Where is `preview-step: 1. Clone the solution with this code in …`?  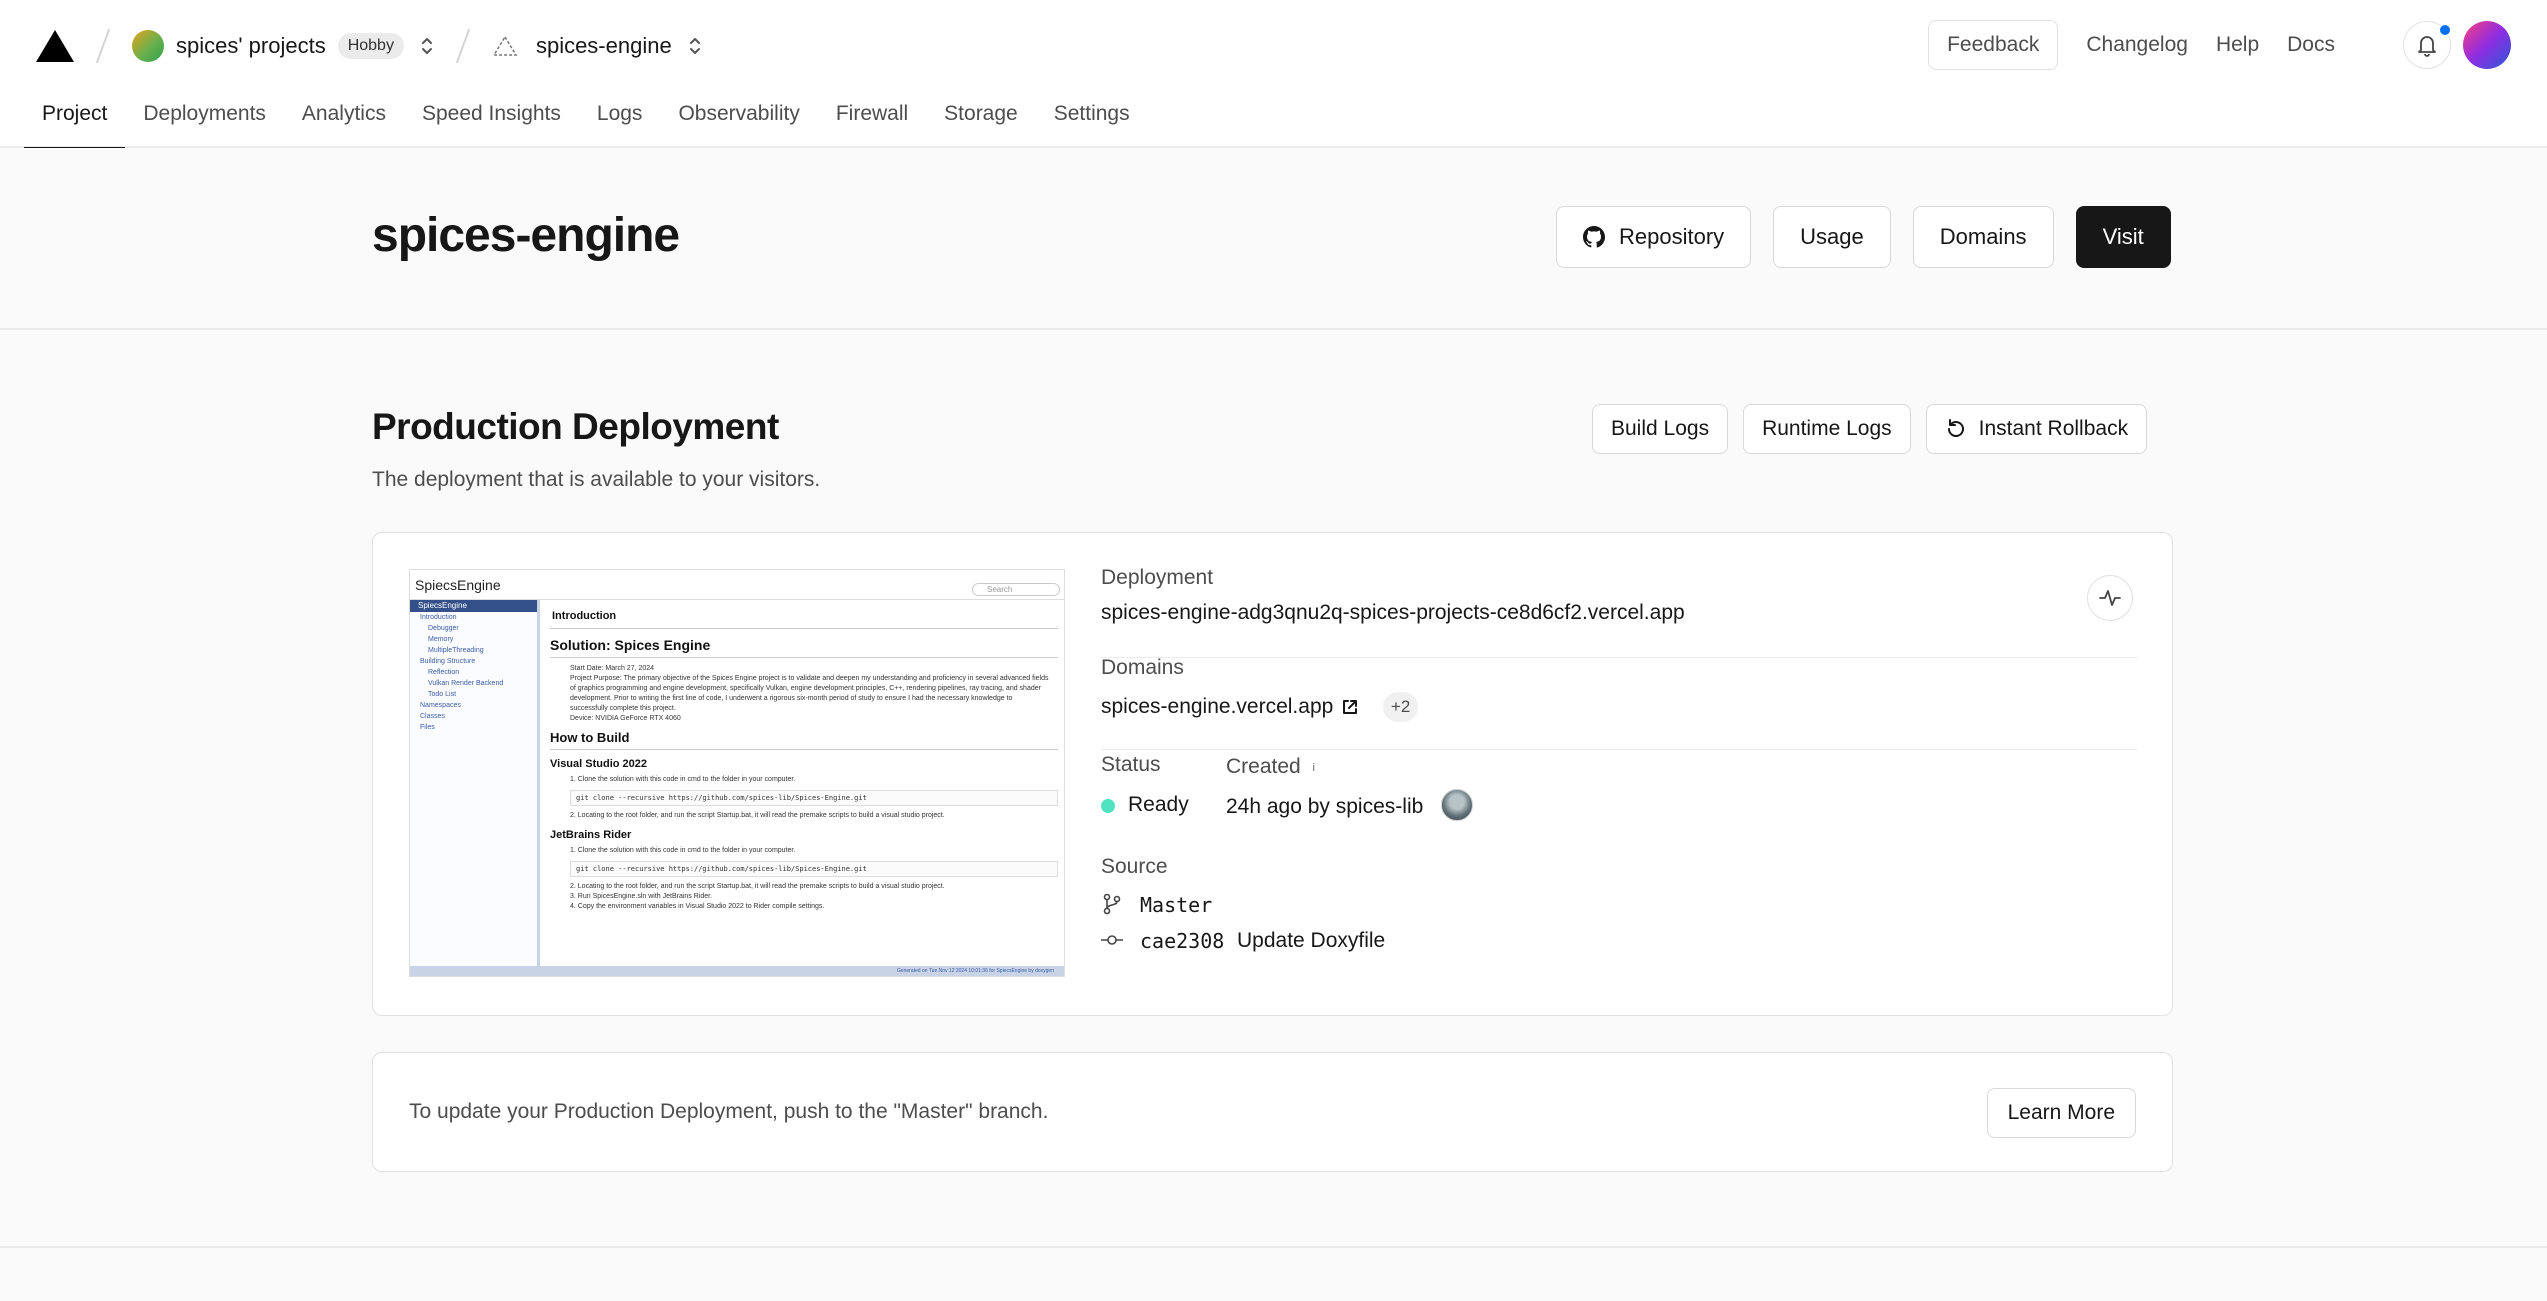
preview-step: 1. Clone the solution with this code in … is located at coordinates (683, 779).